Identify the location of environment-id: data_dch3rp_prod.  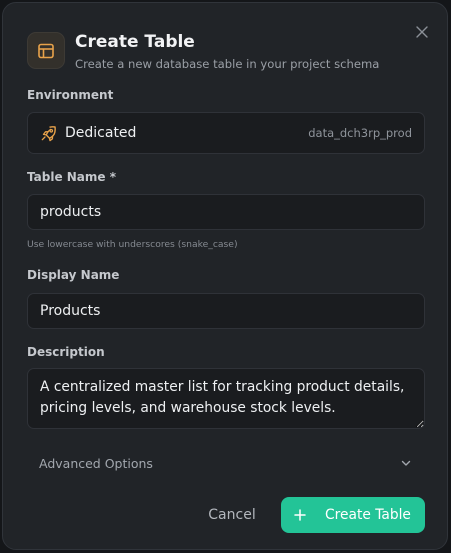
(360, 133).